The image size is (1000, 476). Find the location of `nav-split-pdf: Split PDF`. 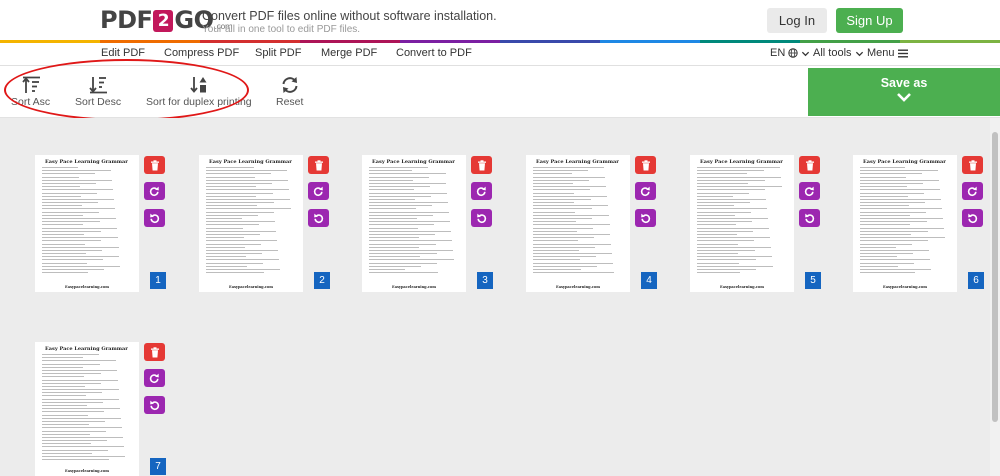

nav-split-pdf: Split PDF is located at coordinates (278, 53).